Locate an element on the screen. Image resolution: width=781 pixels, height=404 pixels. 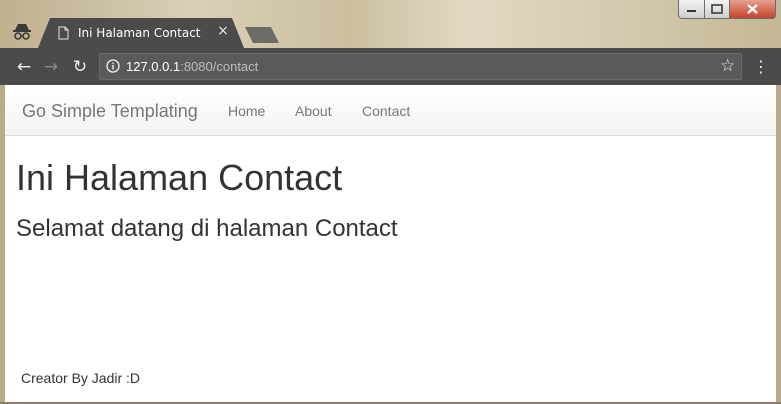
nav-link-about: About is located at coordinates (313, 111).